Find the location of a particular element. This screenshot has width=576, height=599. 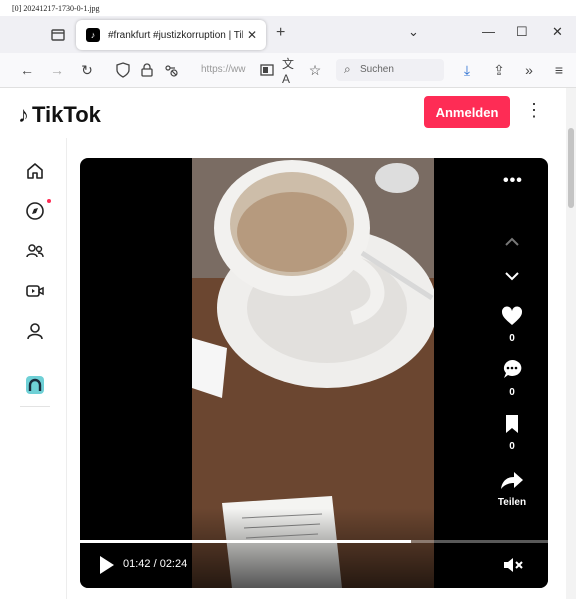

navigation-toolbar: ← → ↻ https://ww 文A ☆ ⌕ Suchen ⤓ ⇪ » ≡ is located at coordinates (288, 70).